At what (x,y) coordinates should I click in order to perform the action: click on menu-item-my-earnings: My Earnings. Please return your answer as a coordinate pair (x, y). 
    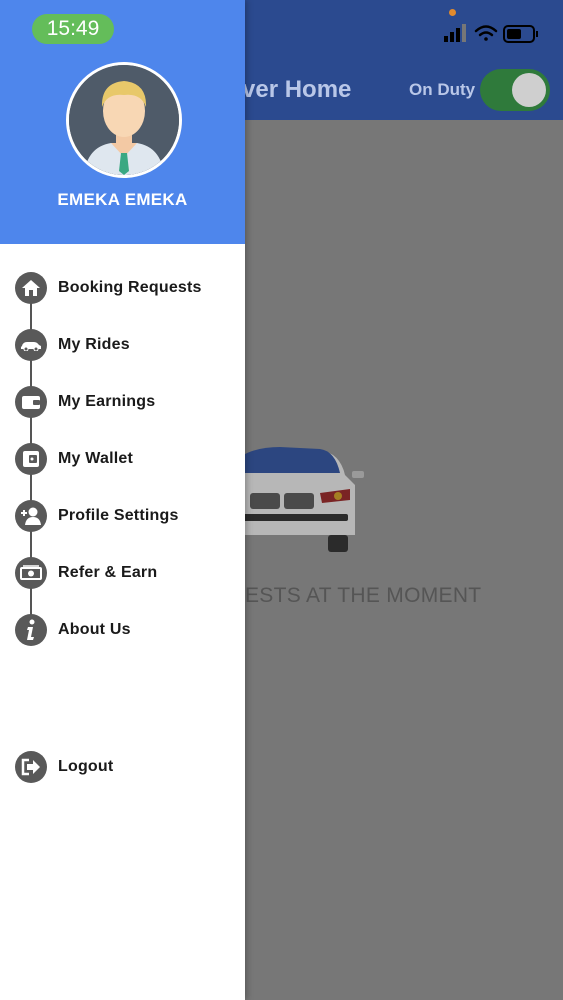
    Looking at the image, I should click on (85, 402).